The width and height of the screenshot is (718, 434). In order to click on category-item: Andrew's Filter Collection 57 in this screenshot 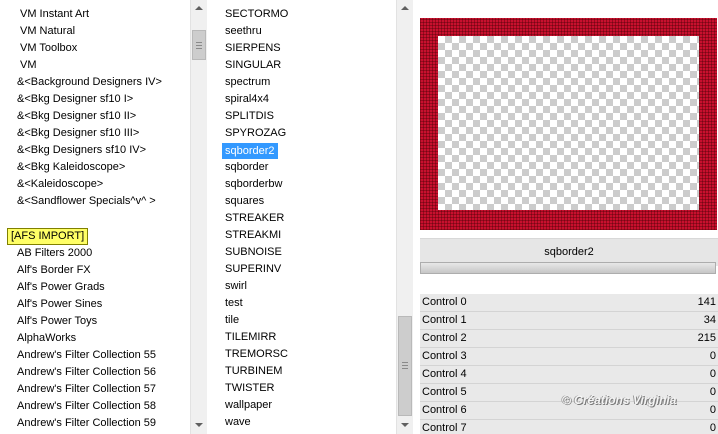, I will do `click(86, 389)`.